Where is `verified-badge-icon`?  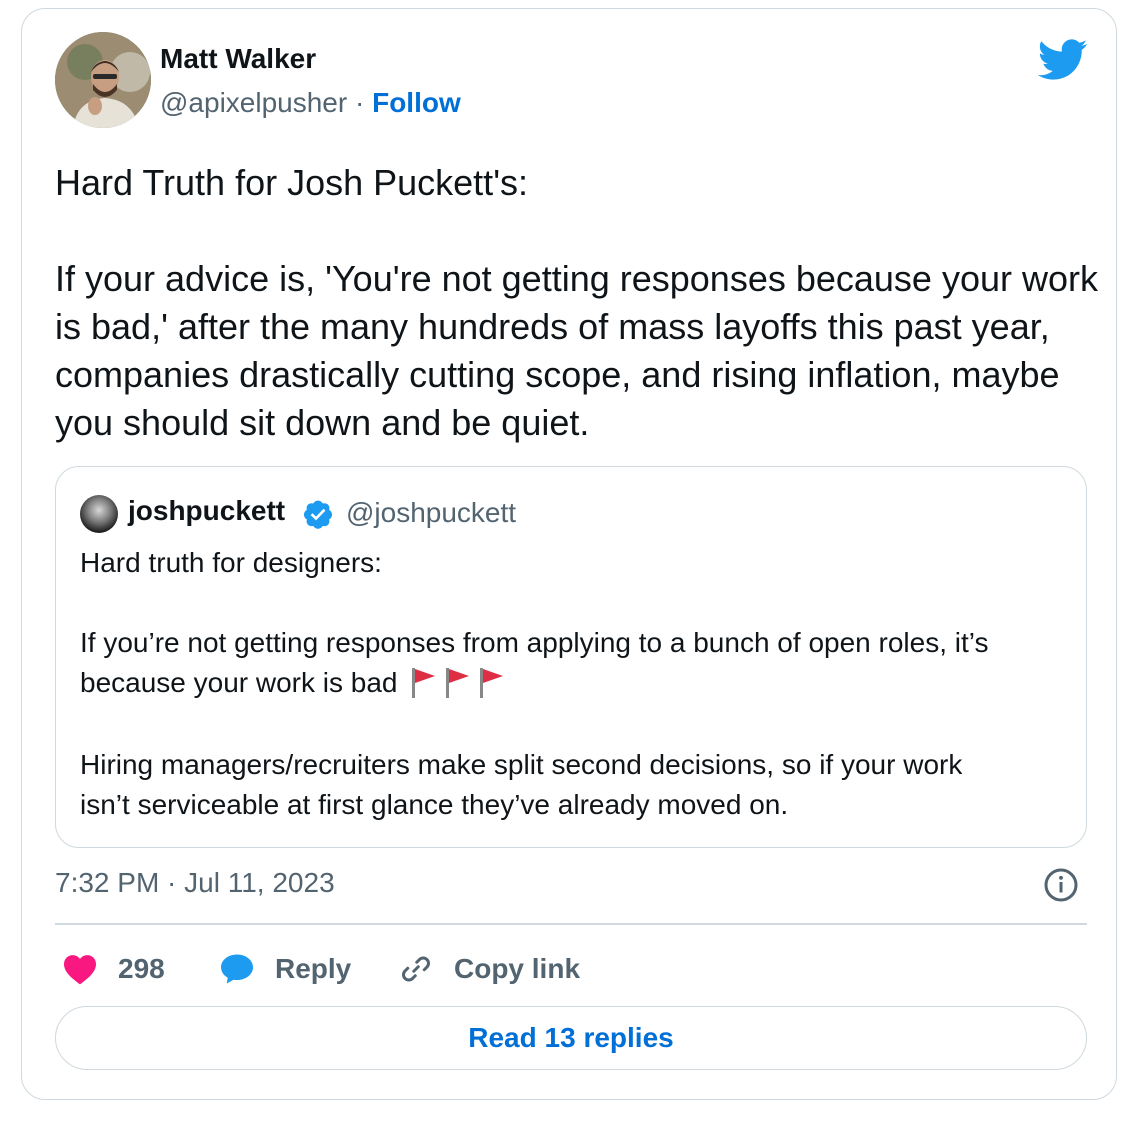 verified-badge-icon is located at coordinates (318, 514).